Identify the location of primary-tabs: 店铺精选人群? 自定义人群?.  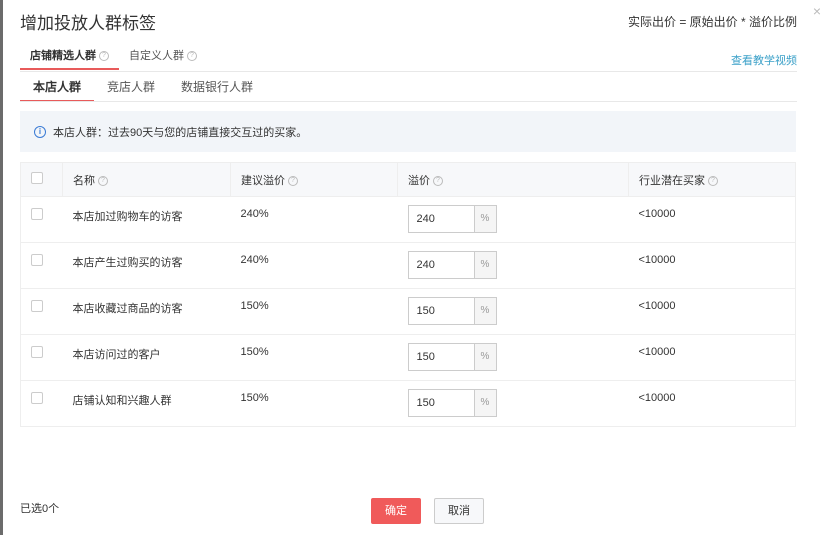
(113, 57).